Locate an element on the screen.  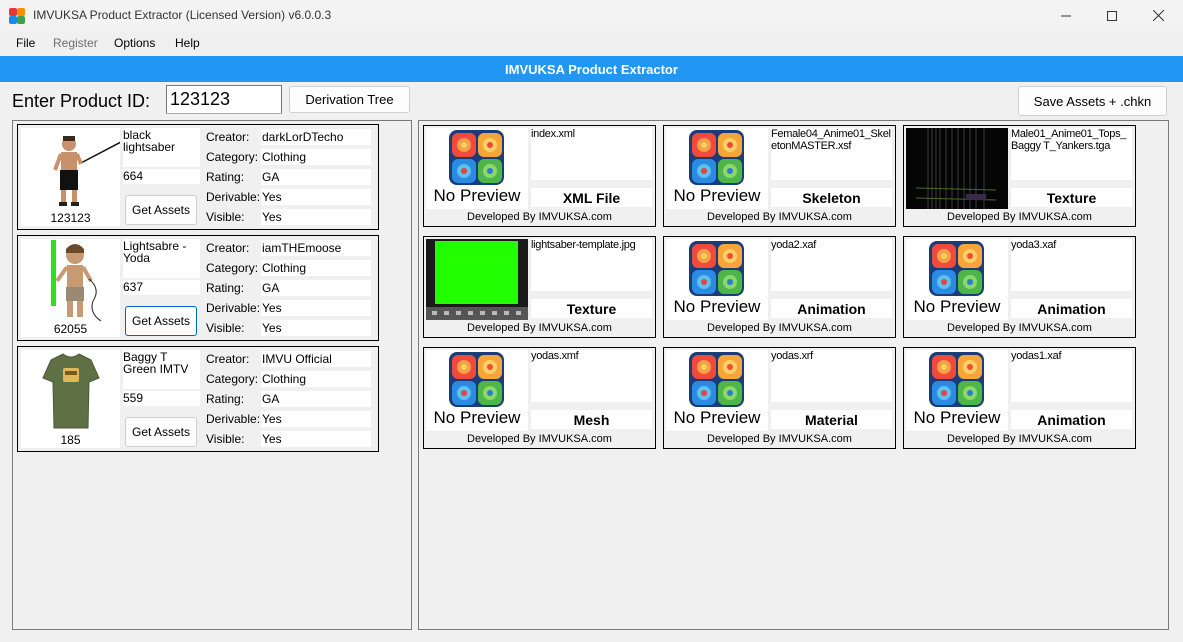
menu-file: File is located at coordinates (25, 43).